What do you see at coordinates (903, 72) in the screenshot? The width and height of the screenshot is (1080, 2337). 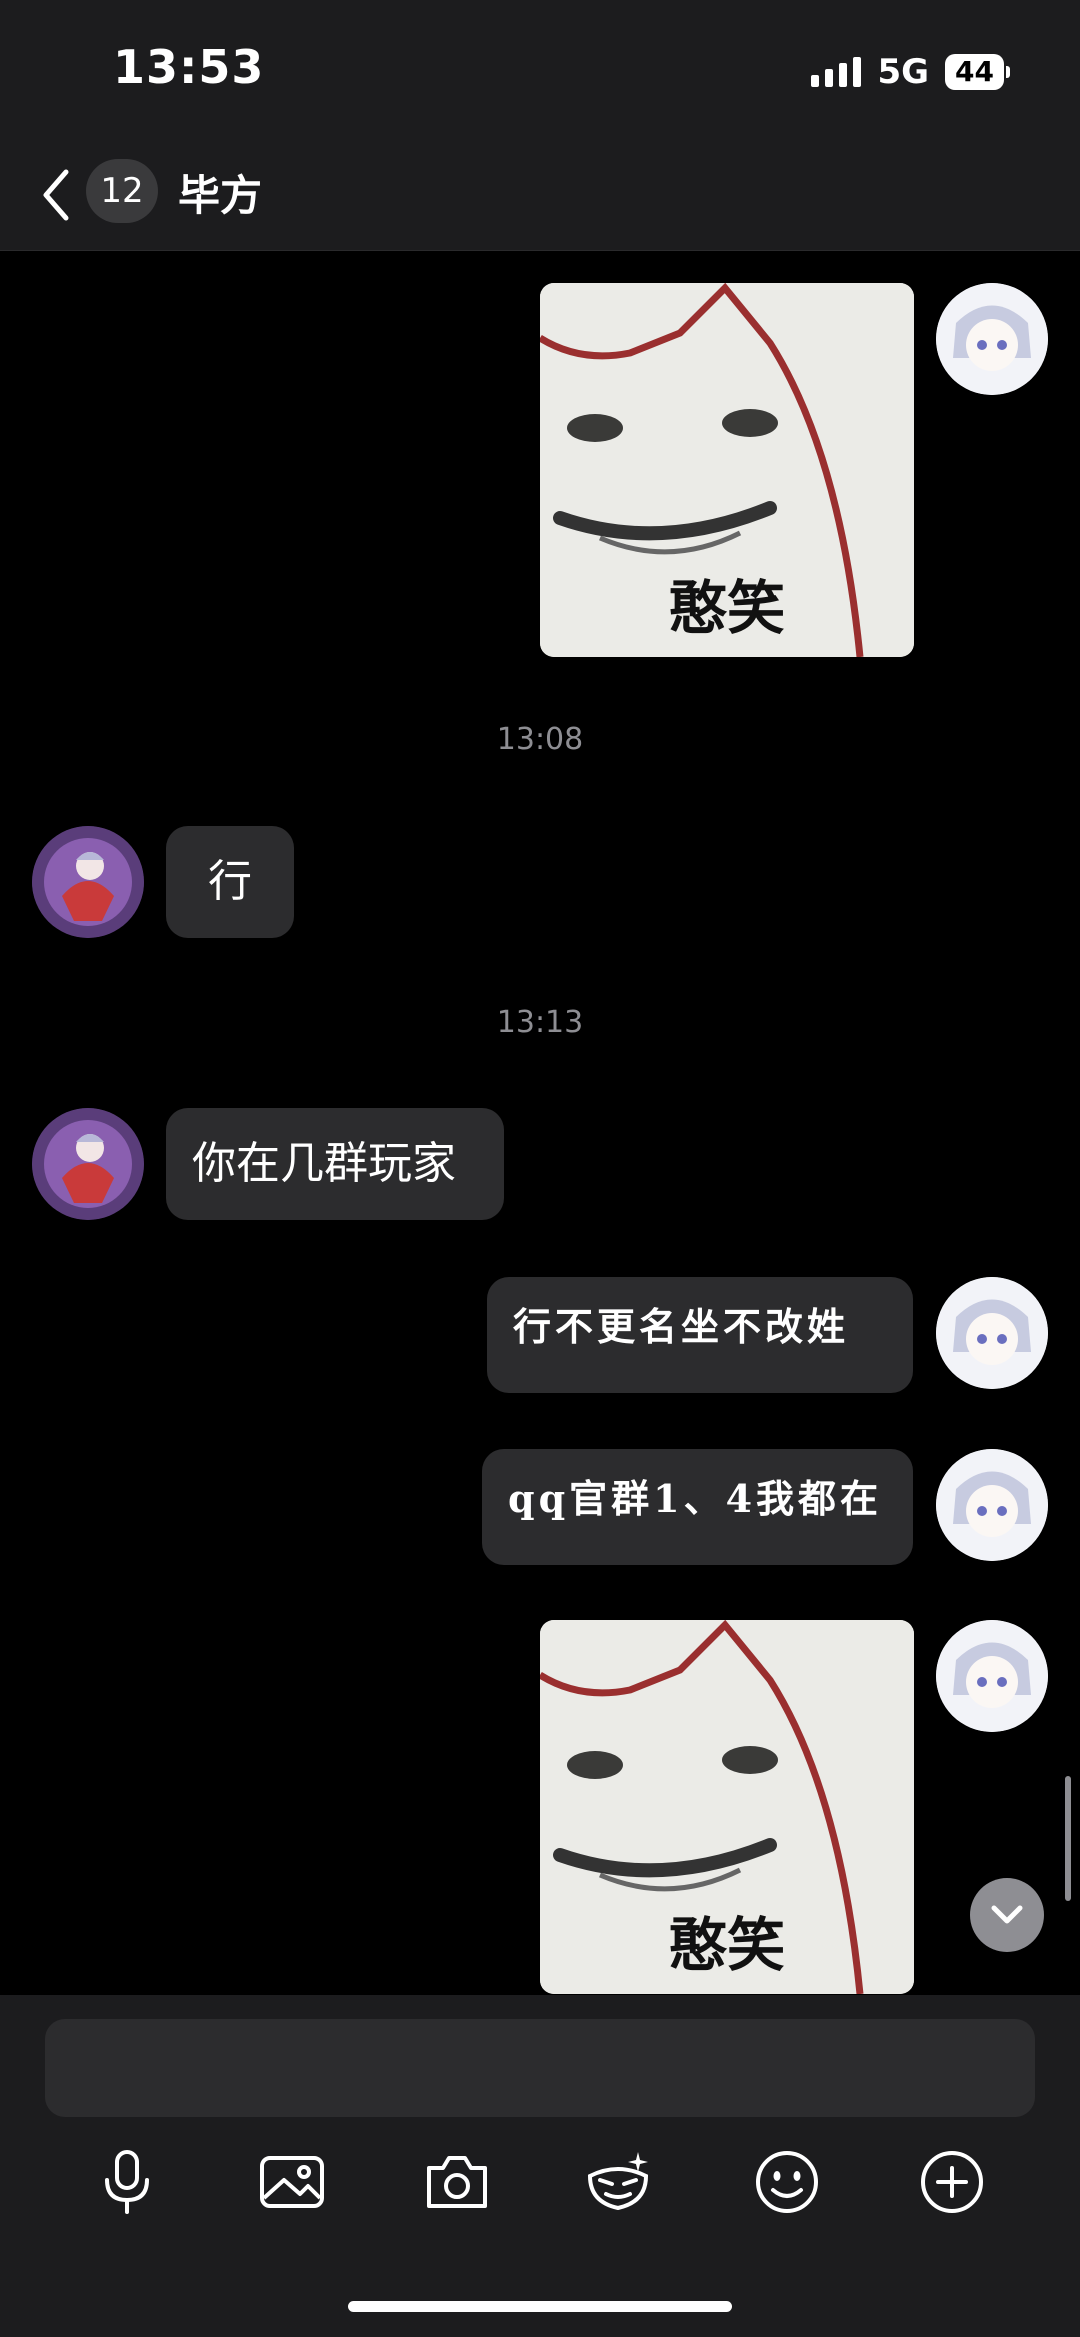 I see `network-type: 5G` at bounding box center [903, 72].